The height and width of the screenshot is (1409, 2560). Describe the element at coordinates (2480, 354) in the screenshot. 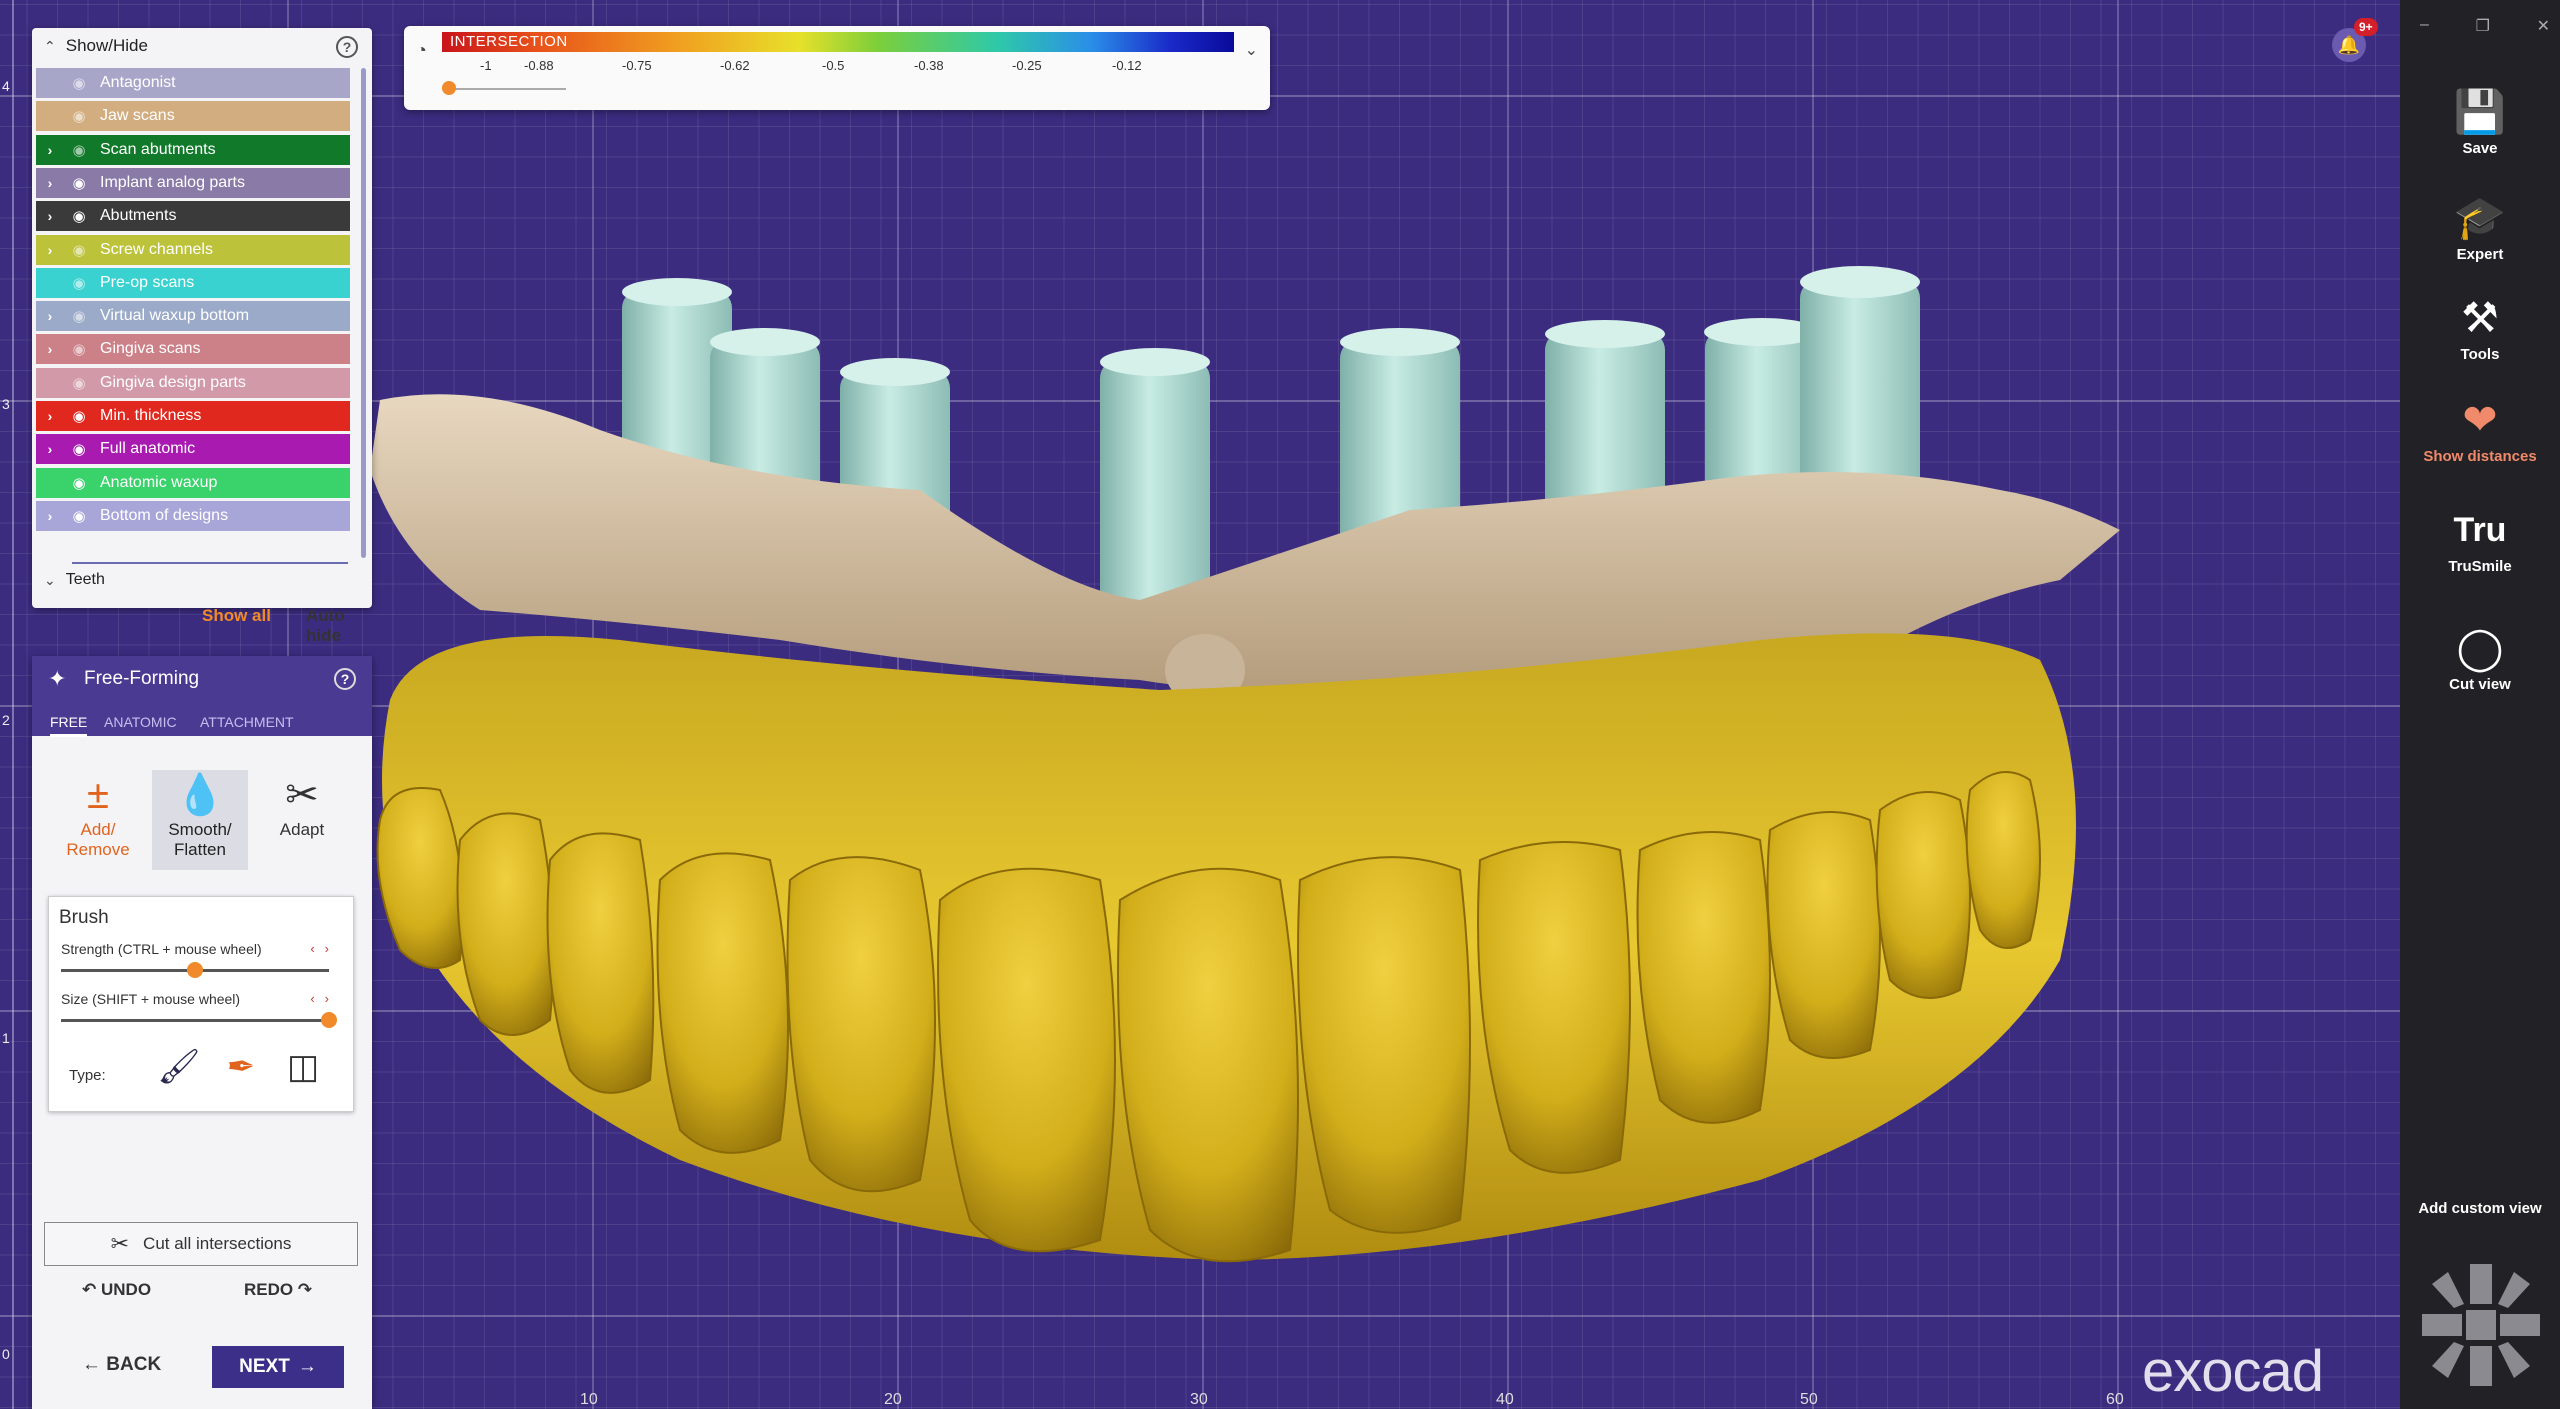

I see `toolbar-label: Tools` at that location.